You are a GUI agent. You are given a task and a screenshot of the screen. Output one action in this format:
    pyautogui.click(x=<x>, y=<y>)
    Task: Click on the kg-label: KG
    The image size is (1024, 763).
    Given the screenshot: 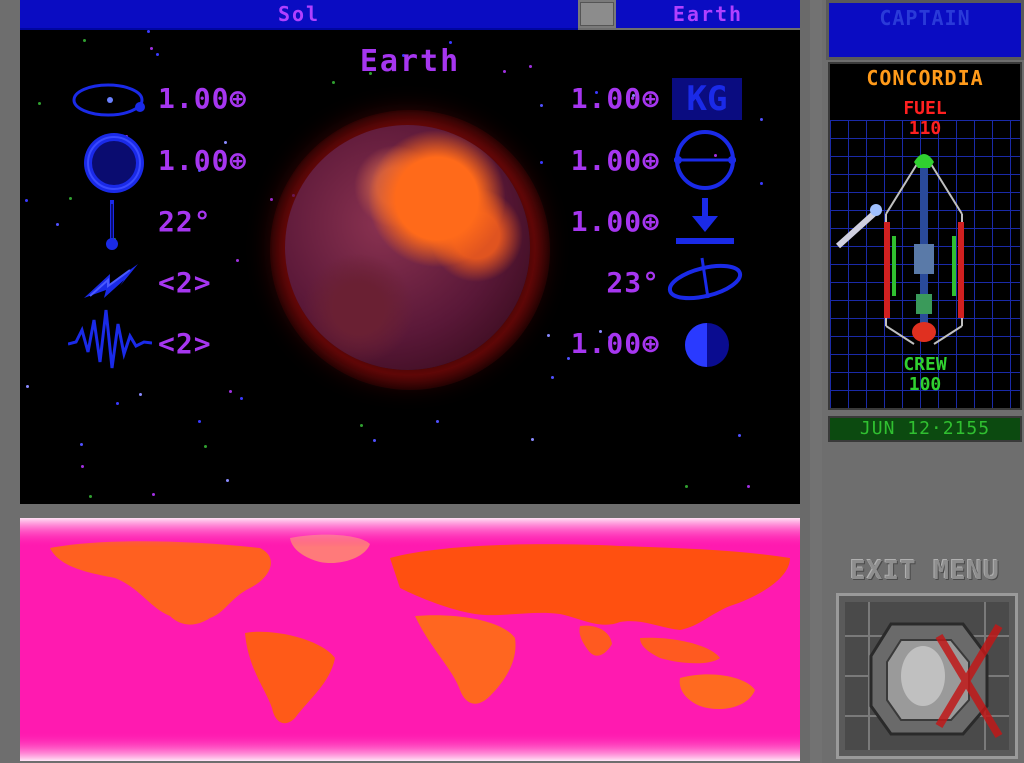 What is the action you would take?
    pyautogui.click(x=707, y=99)
    